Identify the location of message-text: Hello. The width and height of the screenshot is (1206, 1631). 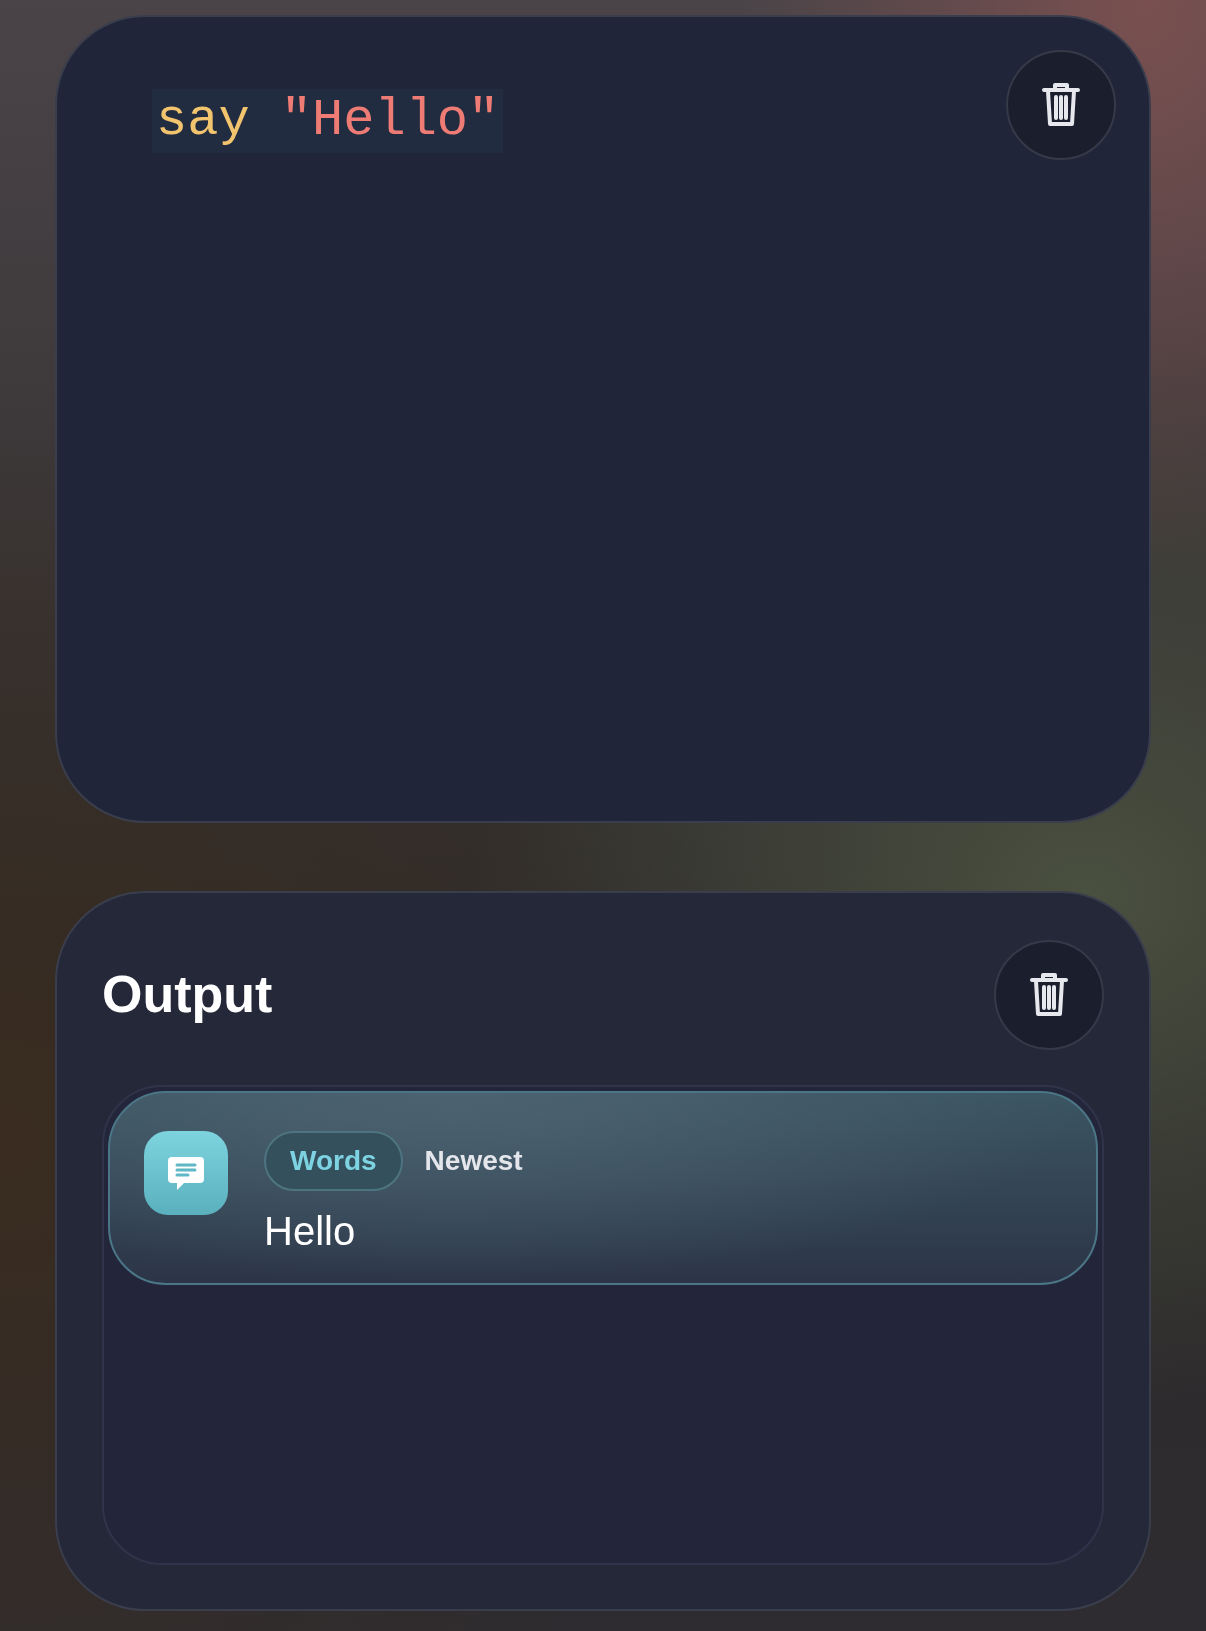
(310, 1231).